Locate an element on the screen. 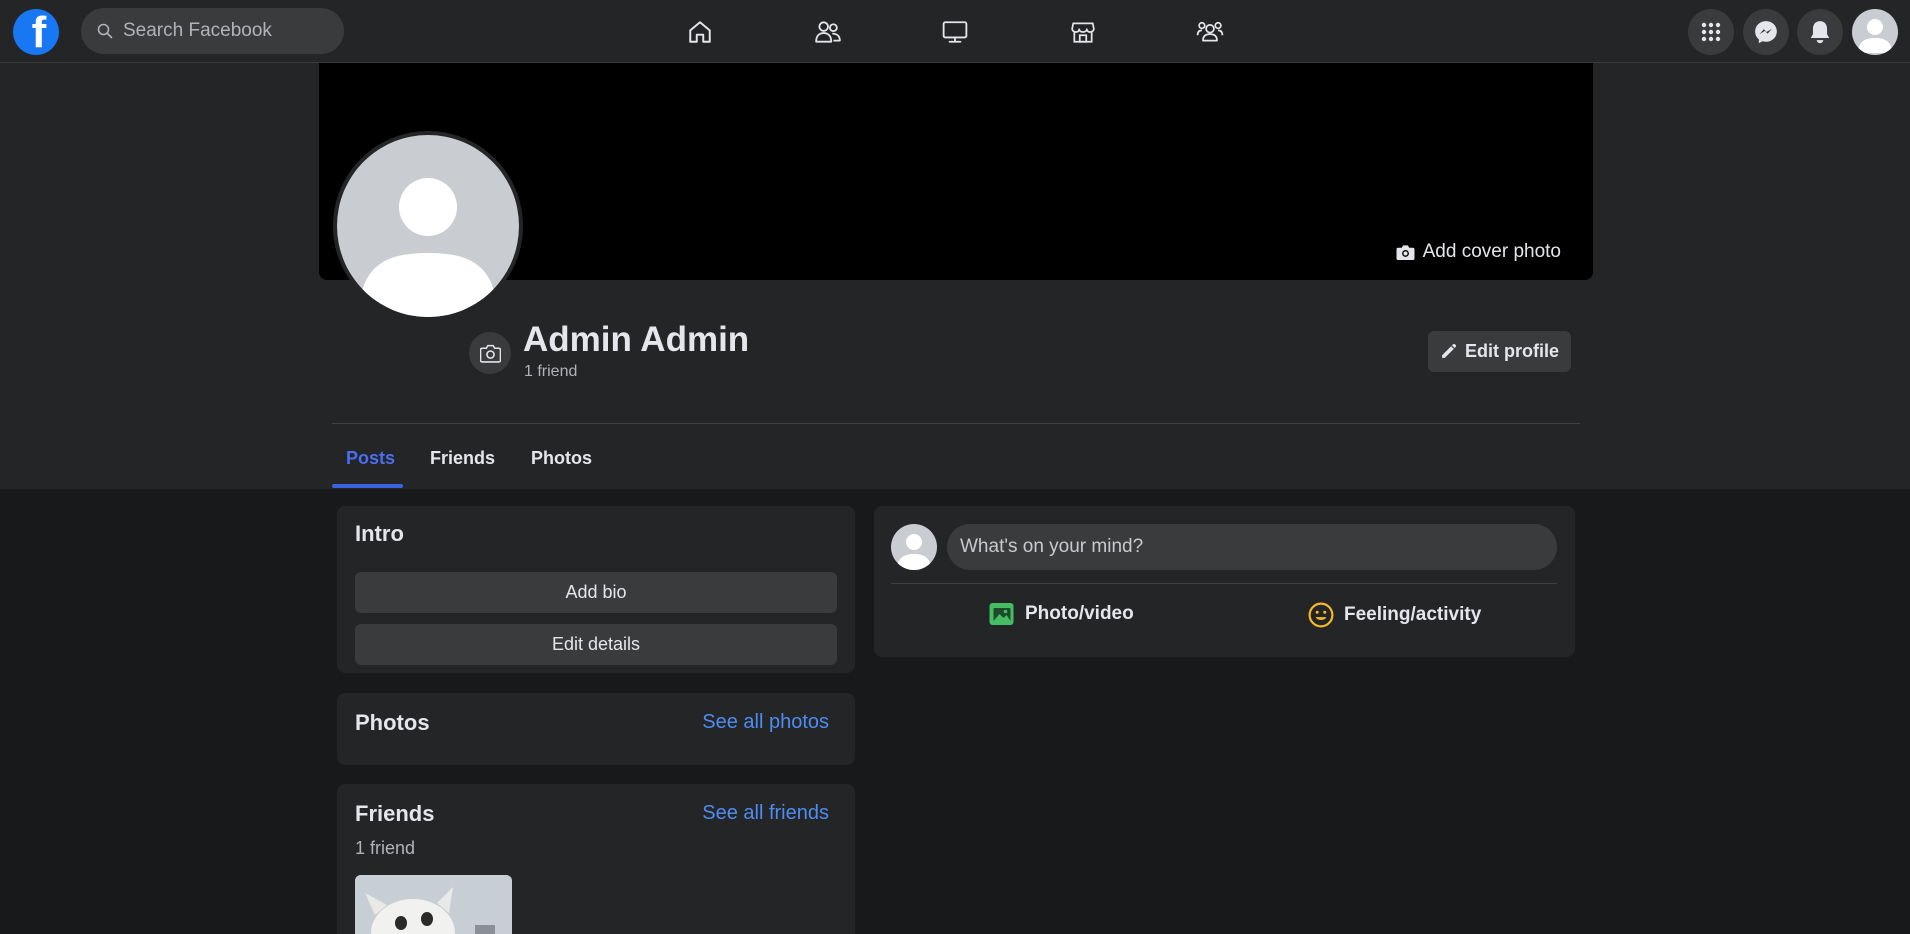 The width and height of the screenshot is (1910, 934). cat-photo-icon is located at coordinates (433, 904).